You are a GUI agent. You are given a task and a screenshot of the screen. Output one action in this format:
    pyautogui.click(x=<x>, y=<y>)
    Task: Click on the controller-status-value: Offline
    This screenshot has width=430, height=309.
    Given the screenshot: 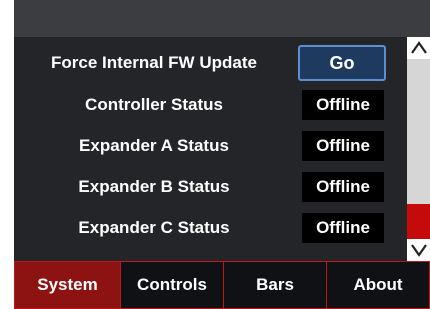 What is the action you would take?
    pyautogui.click(x=343, y=105)
    